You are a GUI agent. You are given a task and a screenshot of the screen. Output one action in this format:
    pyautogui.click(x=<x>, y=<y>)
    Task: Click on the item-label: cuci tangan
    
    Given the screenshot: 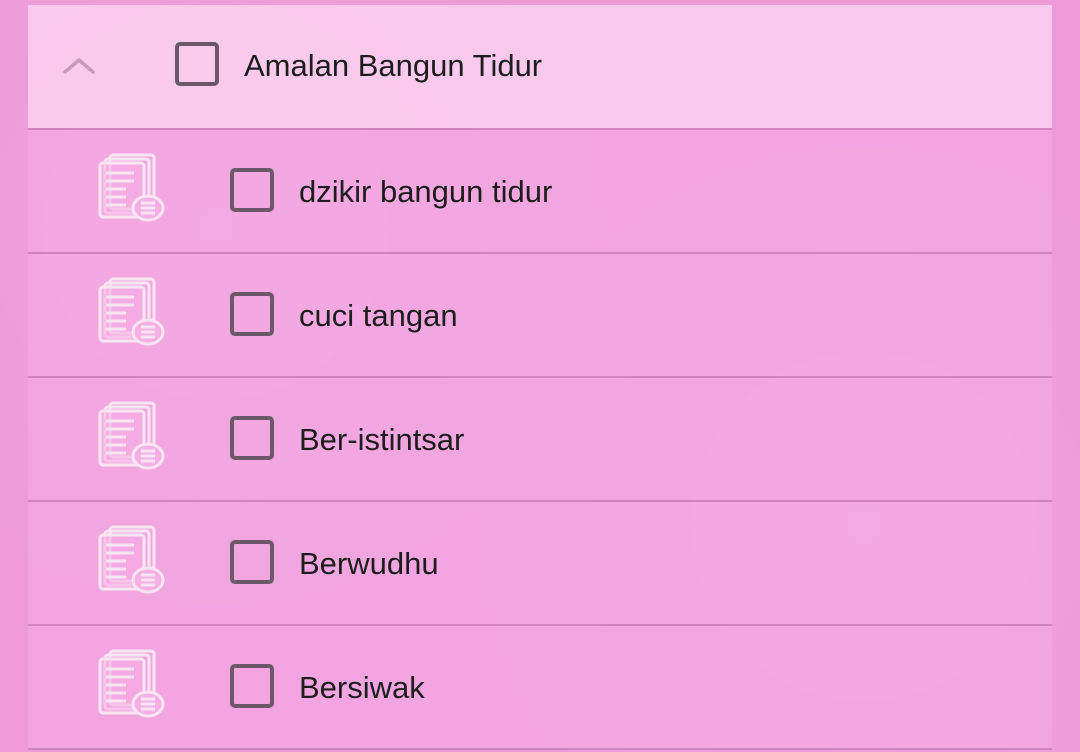 What is the action you would take?
    pyautogui.click(x=378, y=315)
    